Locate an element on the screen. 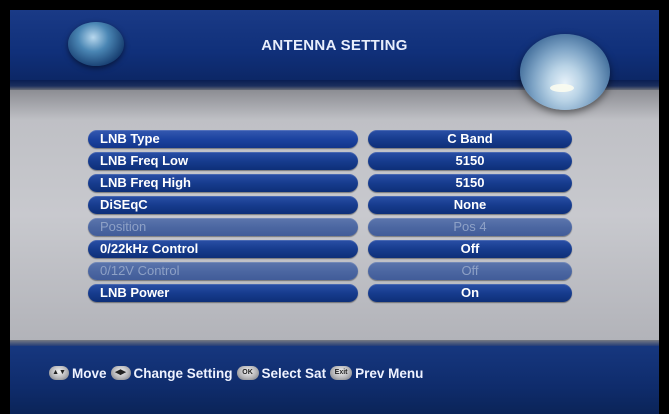  help-prev-menu: Prev Menu is located at coordinates (389, 373).